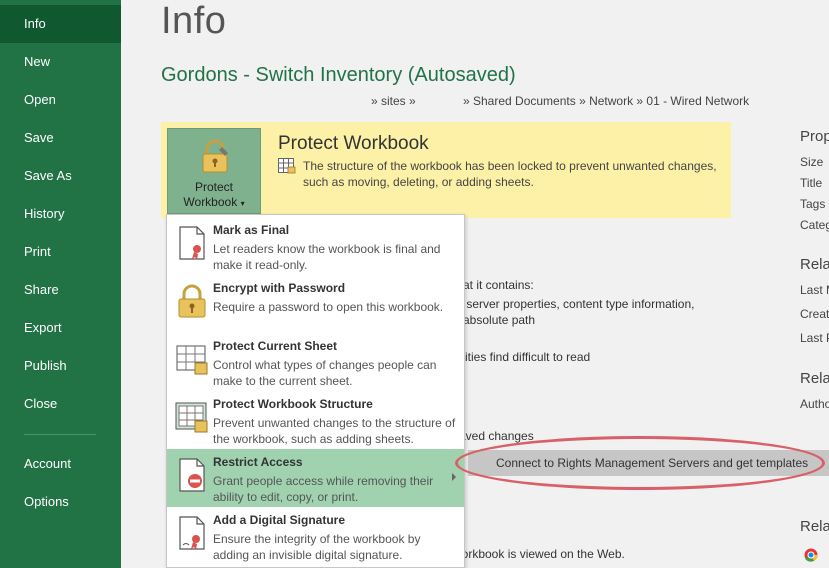 This screenshot has width=829, height=568. What do you see at coordinates (60, 214) in the screenshot?
I see `nav-history: History` at bounding box center [60, 214].